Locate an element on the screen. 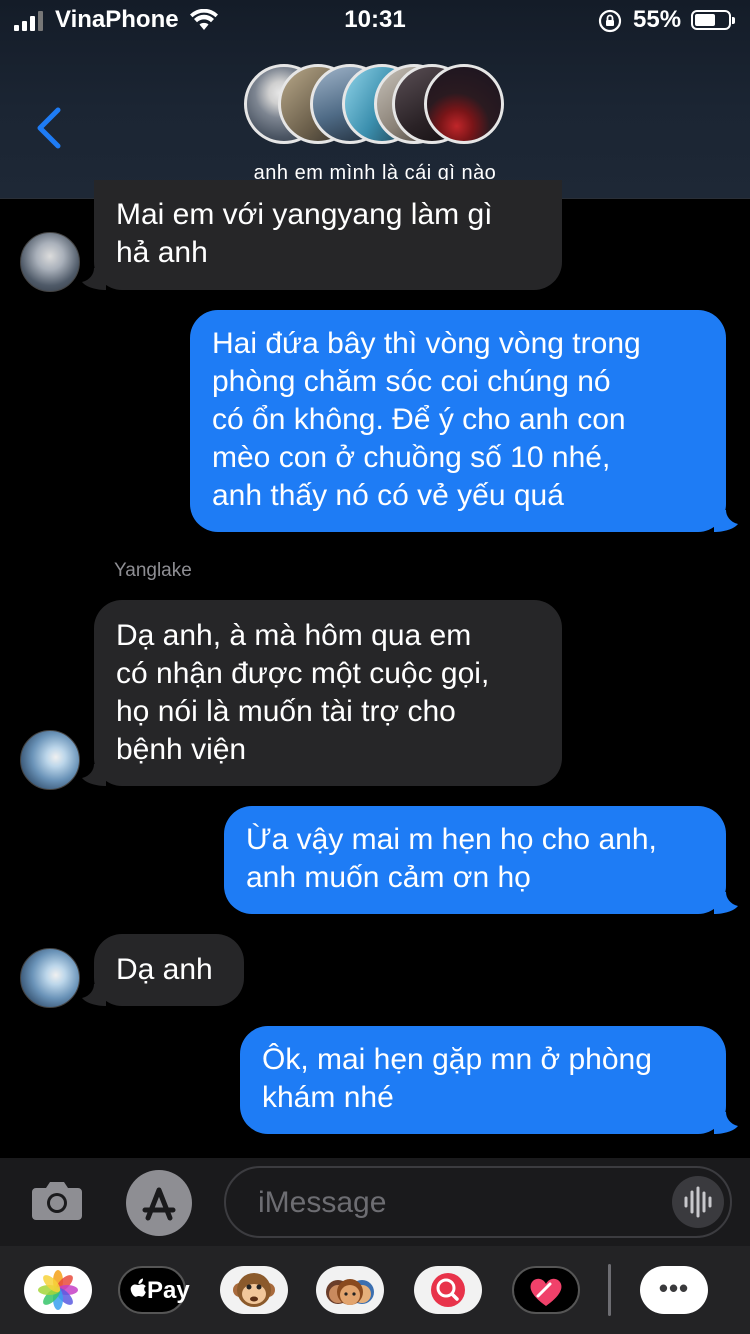 This screenshot has height=1334, width=750. drawer-divider is located at coordinates (609, 1290).